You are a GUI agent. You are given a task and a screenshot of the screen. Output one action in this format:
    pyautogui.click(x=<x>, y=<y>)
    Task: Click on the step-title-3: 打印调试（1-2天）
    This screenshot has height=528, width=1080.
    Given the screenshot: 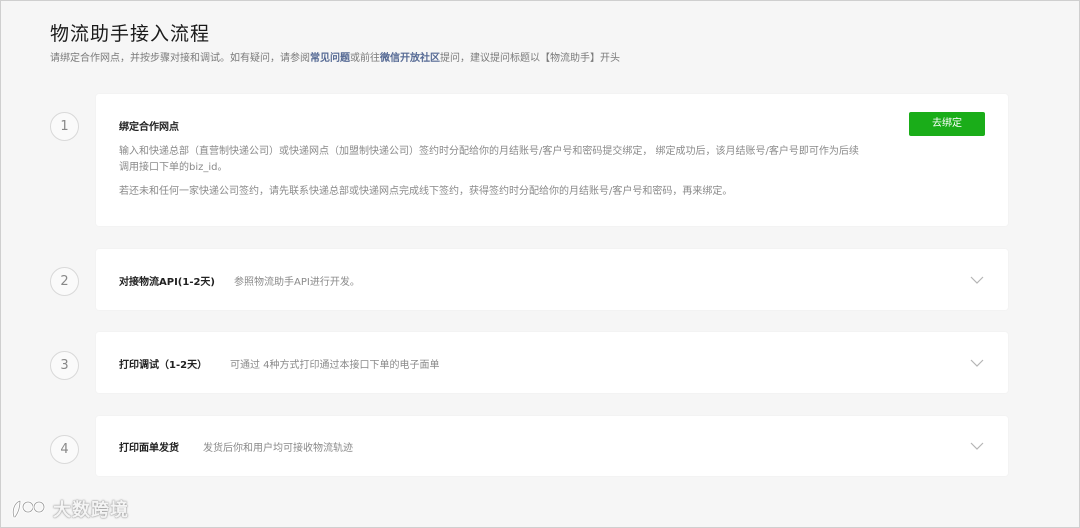 What is the action you would take?
    pyautogui.click(x=163, y=365)
    